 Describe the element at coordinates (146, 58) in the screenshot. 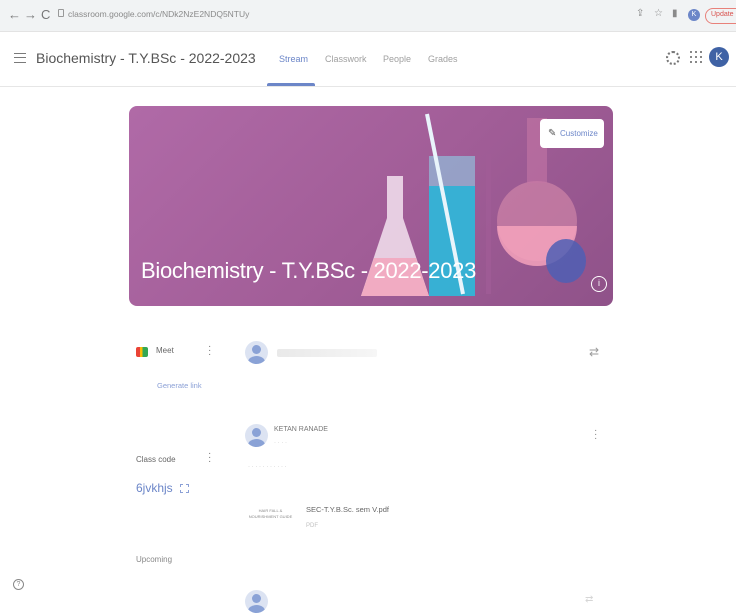

I see `page-title: Biochemistry - T.Y.BSc - 2022-2023` at that location.